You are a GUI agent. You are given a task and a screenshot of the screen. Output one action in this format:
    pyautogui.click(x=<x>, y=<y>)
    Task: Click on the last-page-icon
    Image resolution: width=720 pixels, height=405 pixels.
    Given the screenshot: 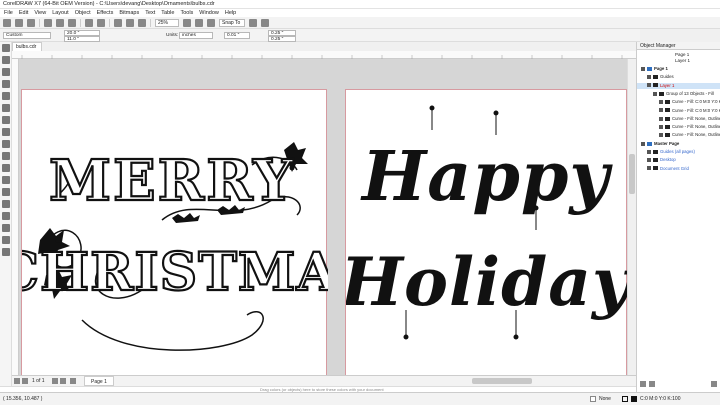 What is the action you would take?
    pyautogui.click(x=63, y=381)
    